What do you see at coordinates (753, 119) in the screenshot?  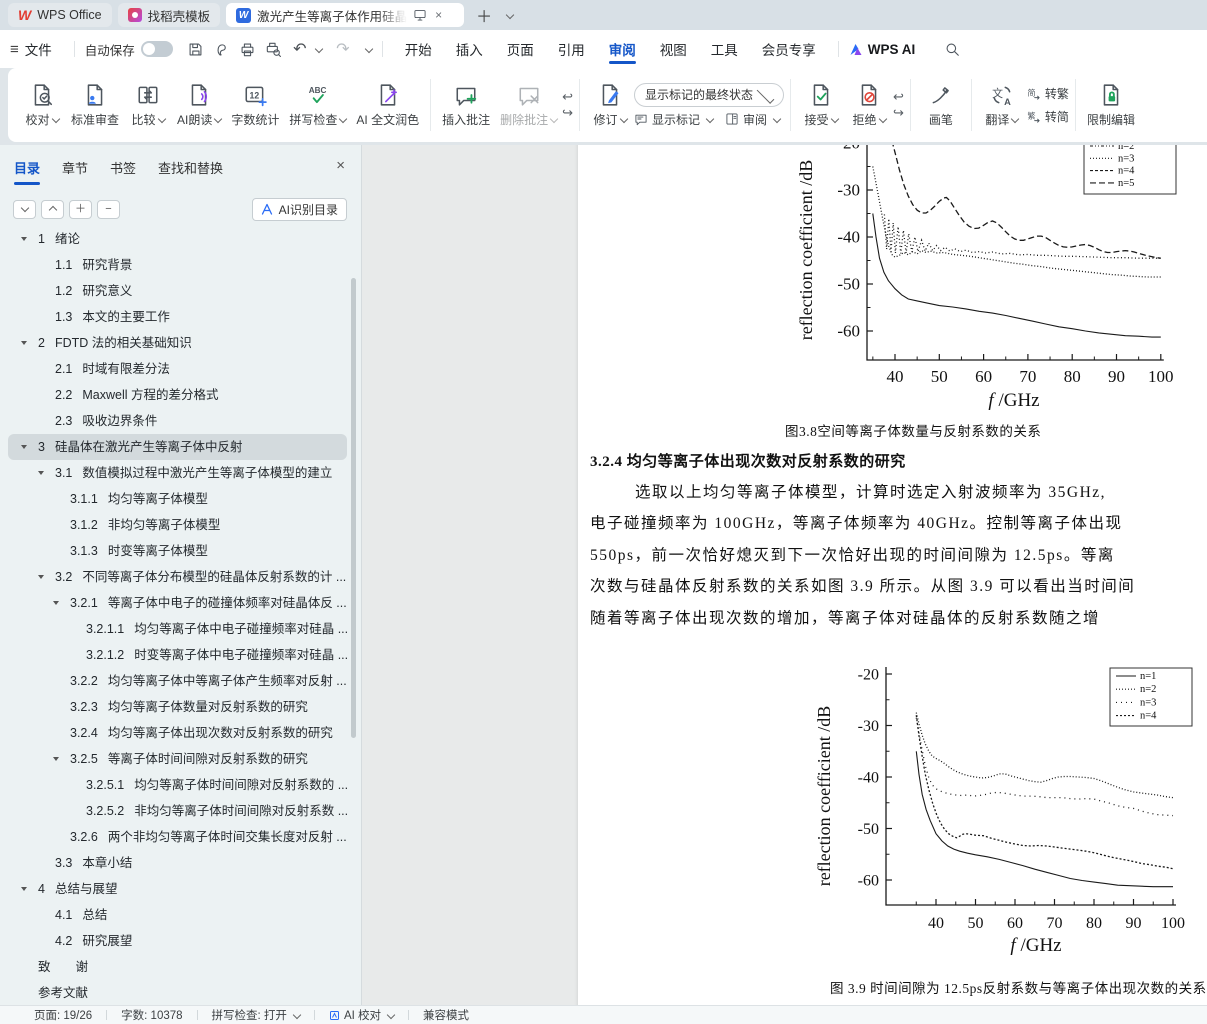 I see `review-pane-button: 审阅` at bounding box center [753, 119].